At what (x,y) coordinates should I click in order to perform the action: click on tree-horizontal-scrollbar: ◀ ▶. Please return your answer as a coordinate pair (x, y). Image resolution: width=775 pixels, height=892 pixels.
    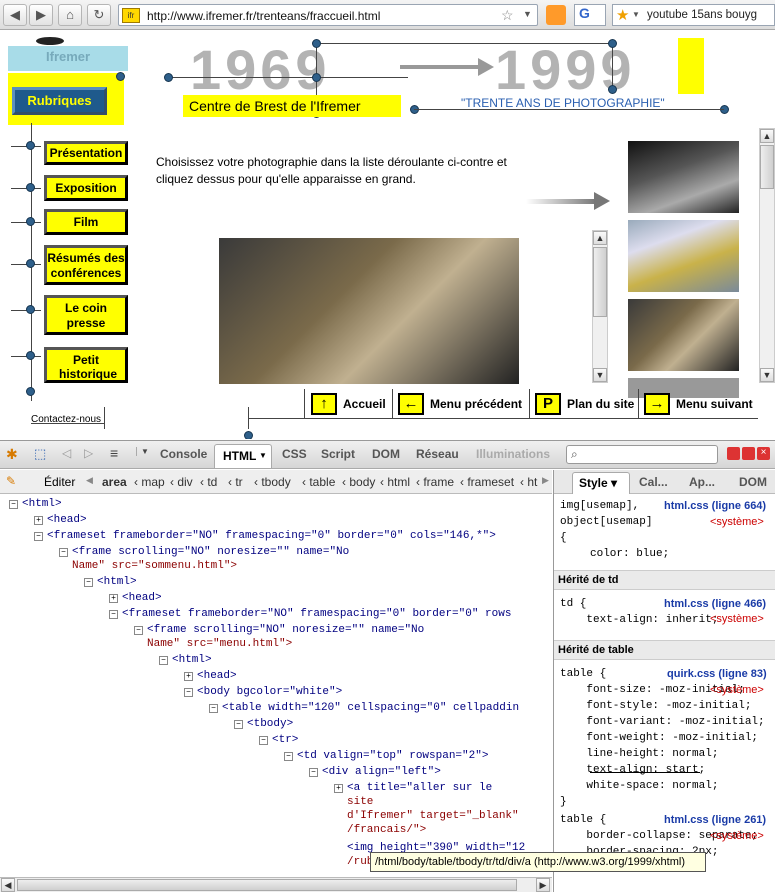
    Looking at the image, I should click on (276, 884).